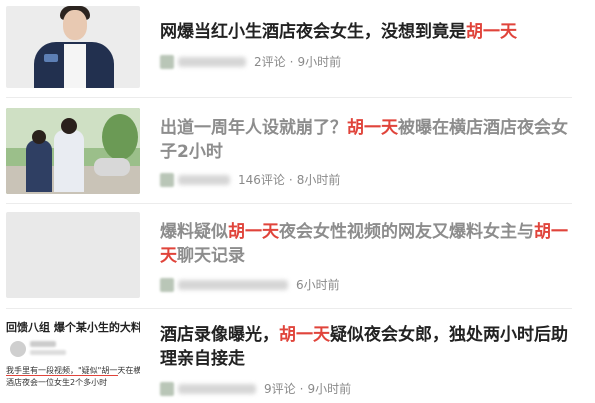 The image size is (595, 403). Describe the element at coordinates (370, 140) in the screenshot. I see `news-title: 出道一周年人设就崩了？胡一天被曝在横店酒店夜会女子2小时` at that location.